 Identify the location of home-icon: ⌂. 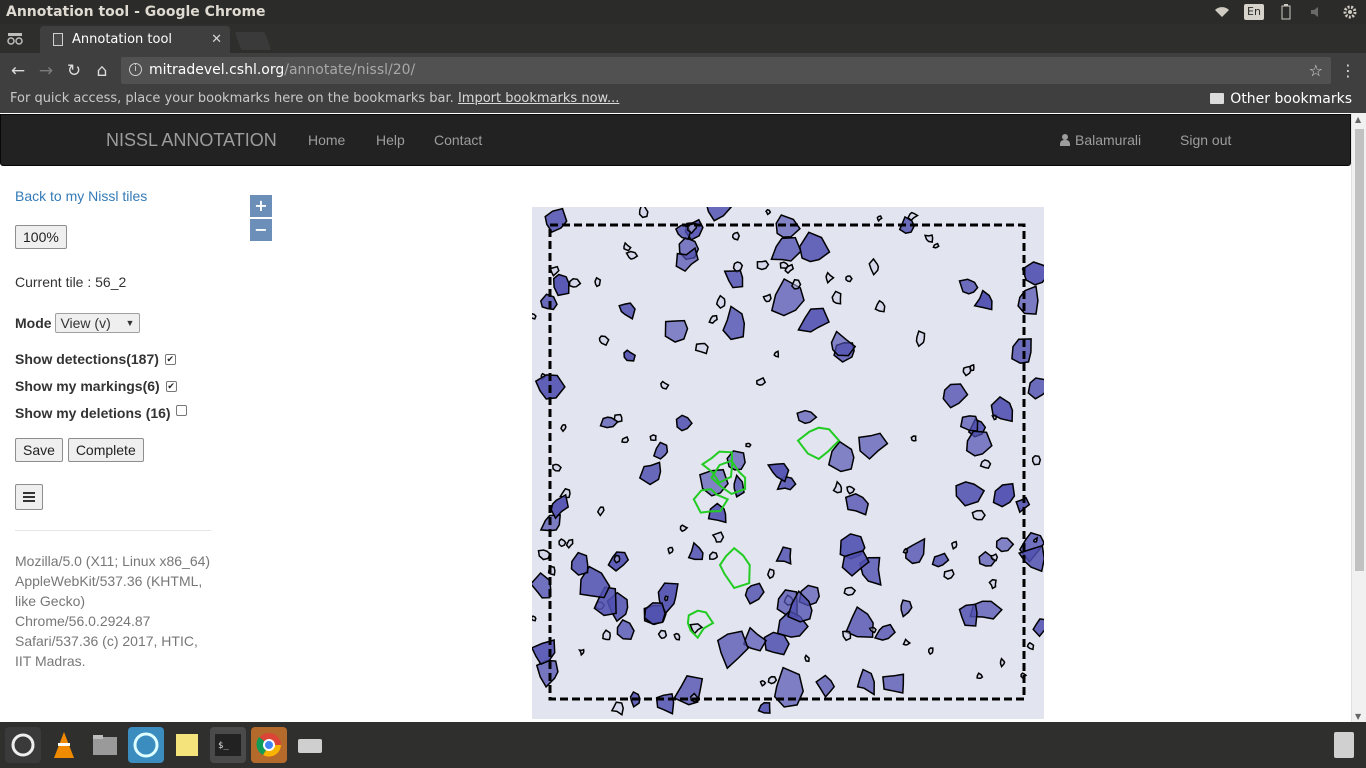
(102, 71).